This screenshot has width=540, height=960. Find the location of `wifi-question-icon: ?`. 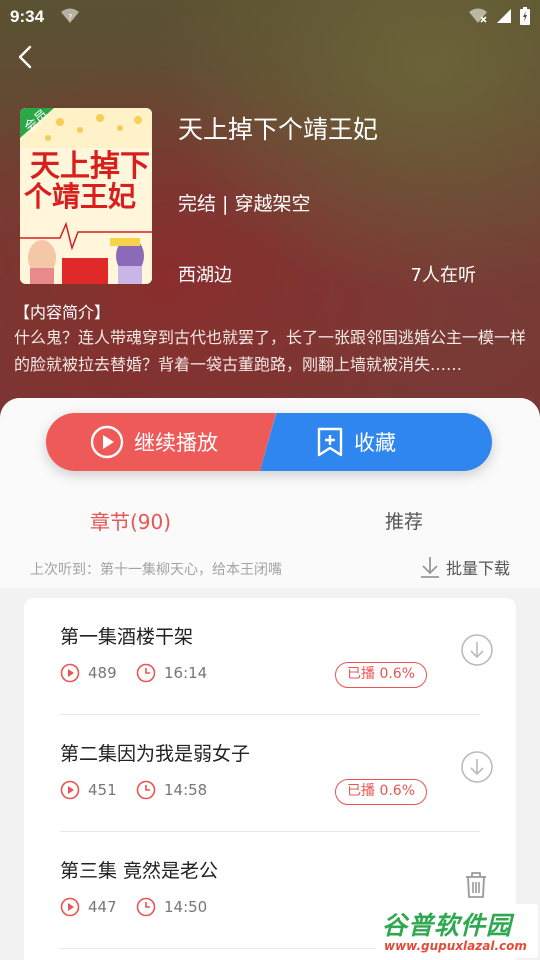

wifi-question-icon: ? is located at coordinates (70, 18).